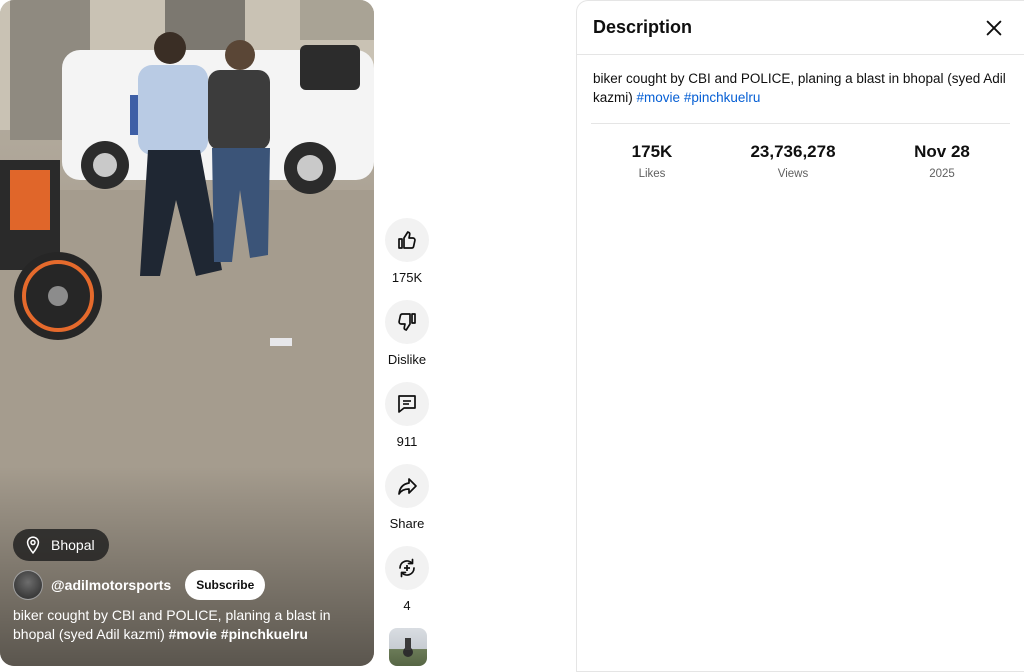 This screenshot has width=1024, height=672. What do you see at coordinates (407, 605) in the screenshot?
I see `remix-count: 4` at bounding box center [407, 605].